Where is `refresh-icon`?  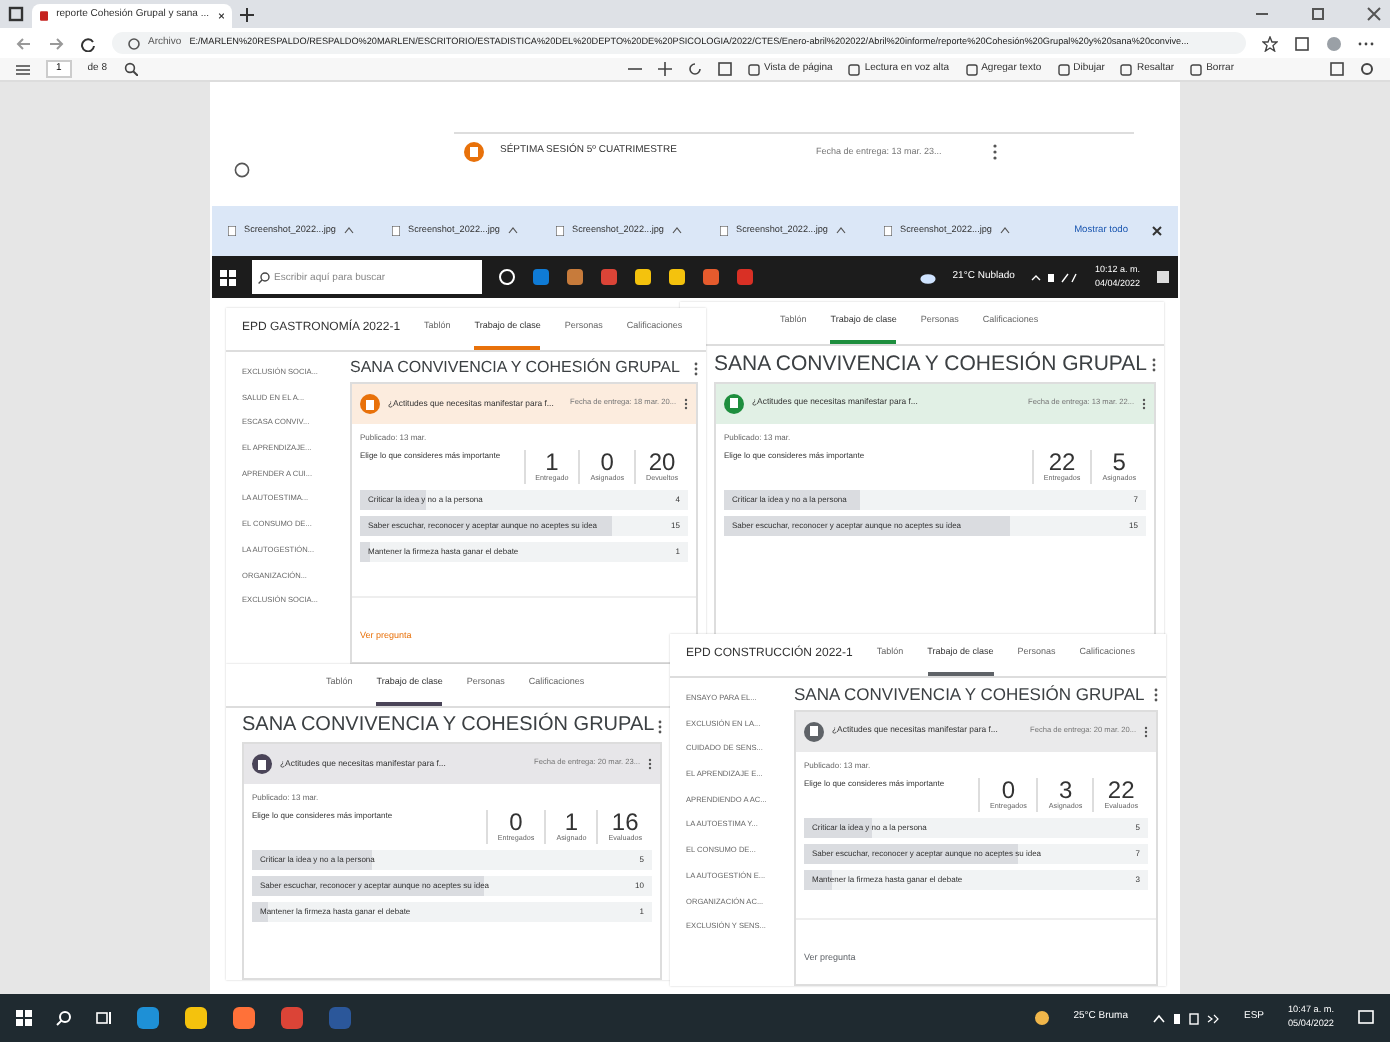
refresh-icon is located at coordinates (88, 43).